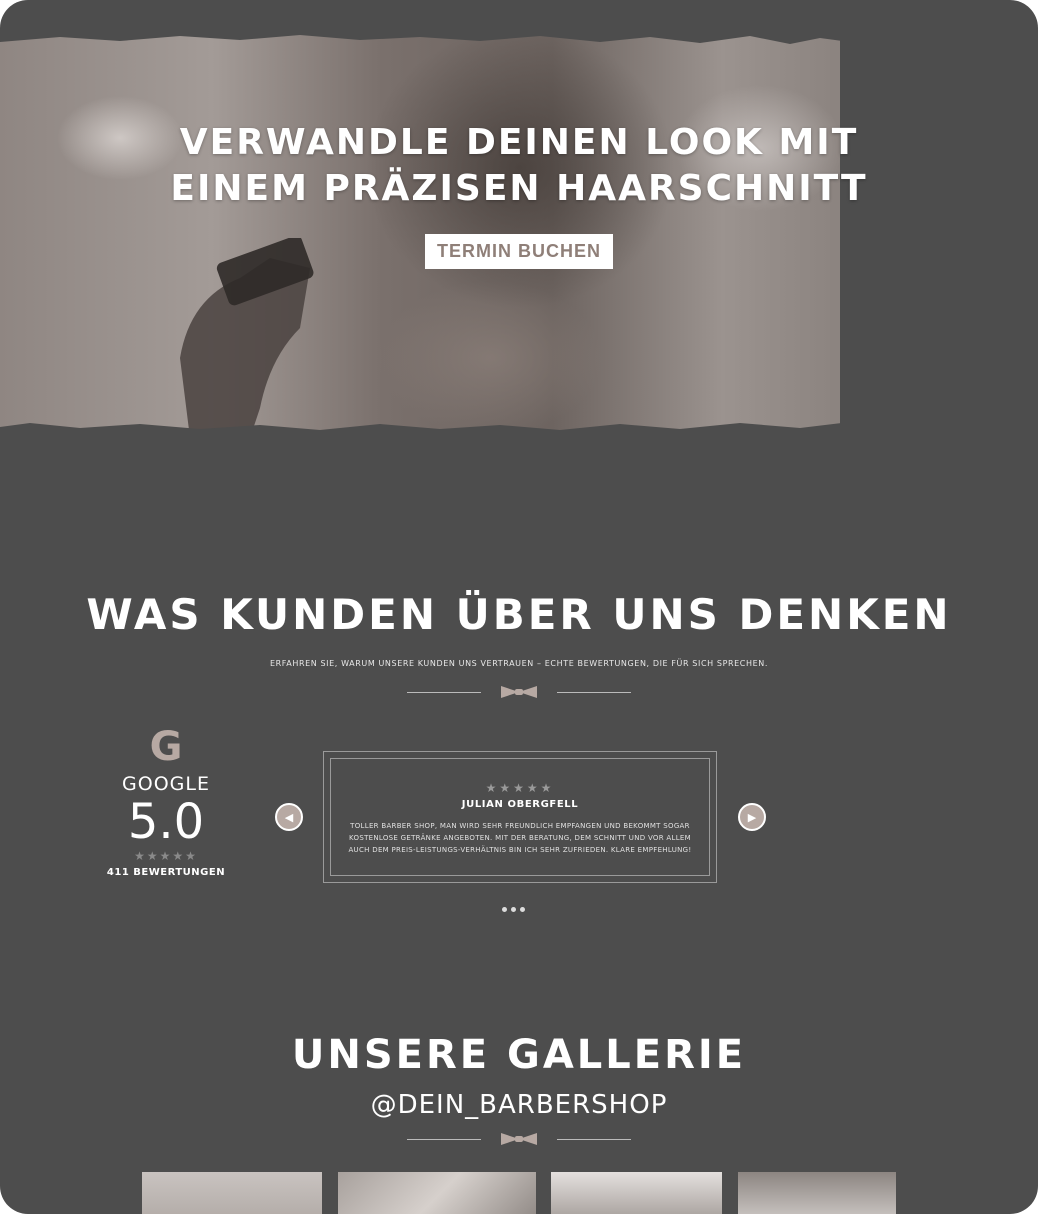 This screenshot has width=1038, height=1214. I want to click on torn-edge-bottom, so click(425, 431).